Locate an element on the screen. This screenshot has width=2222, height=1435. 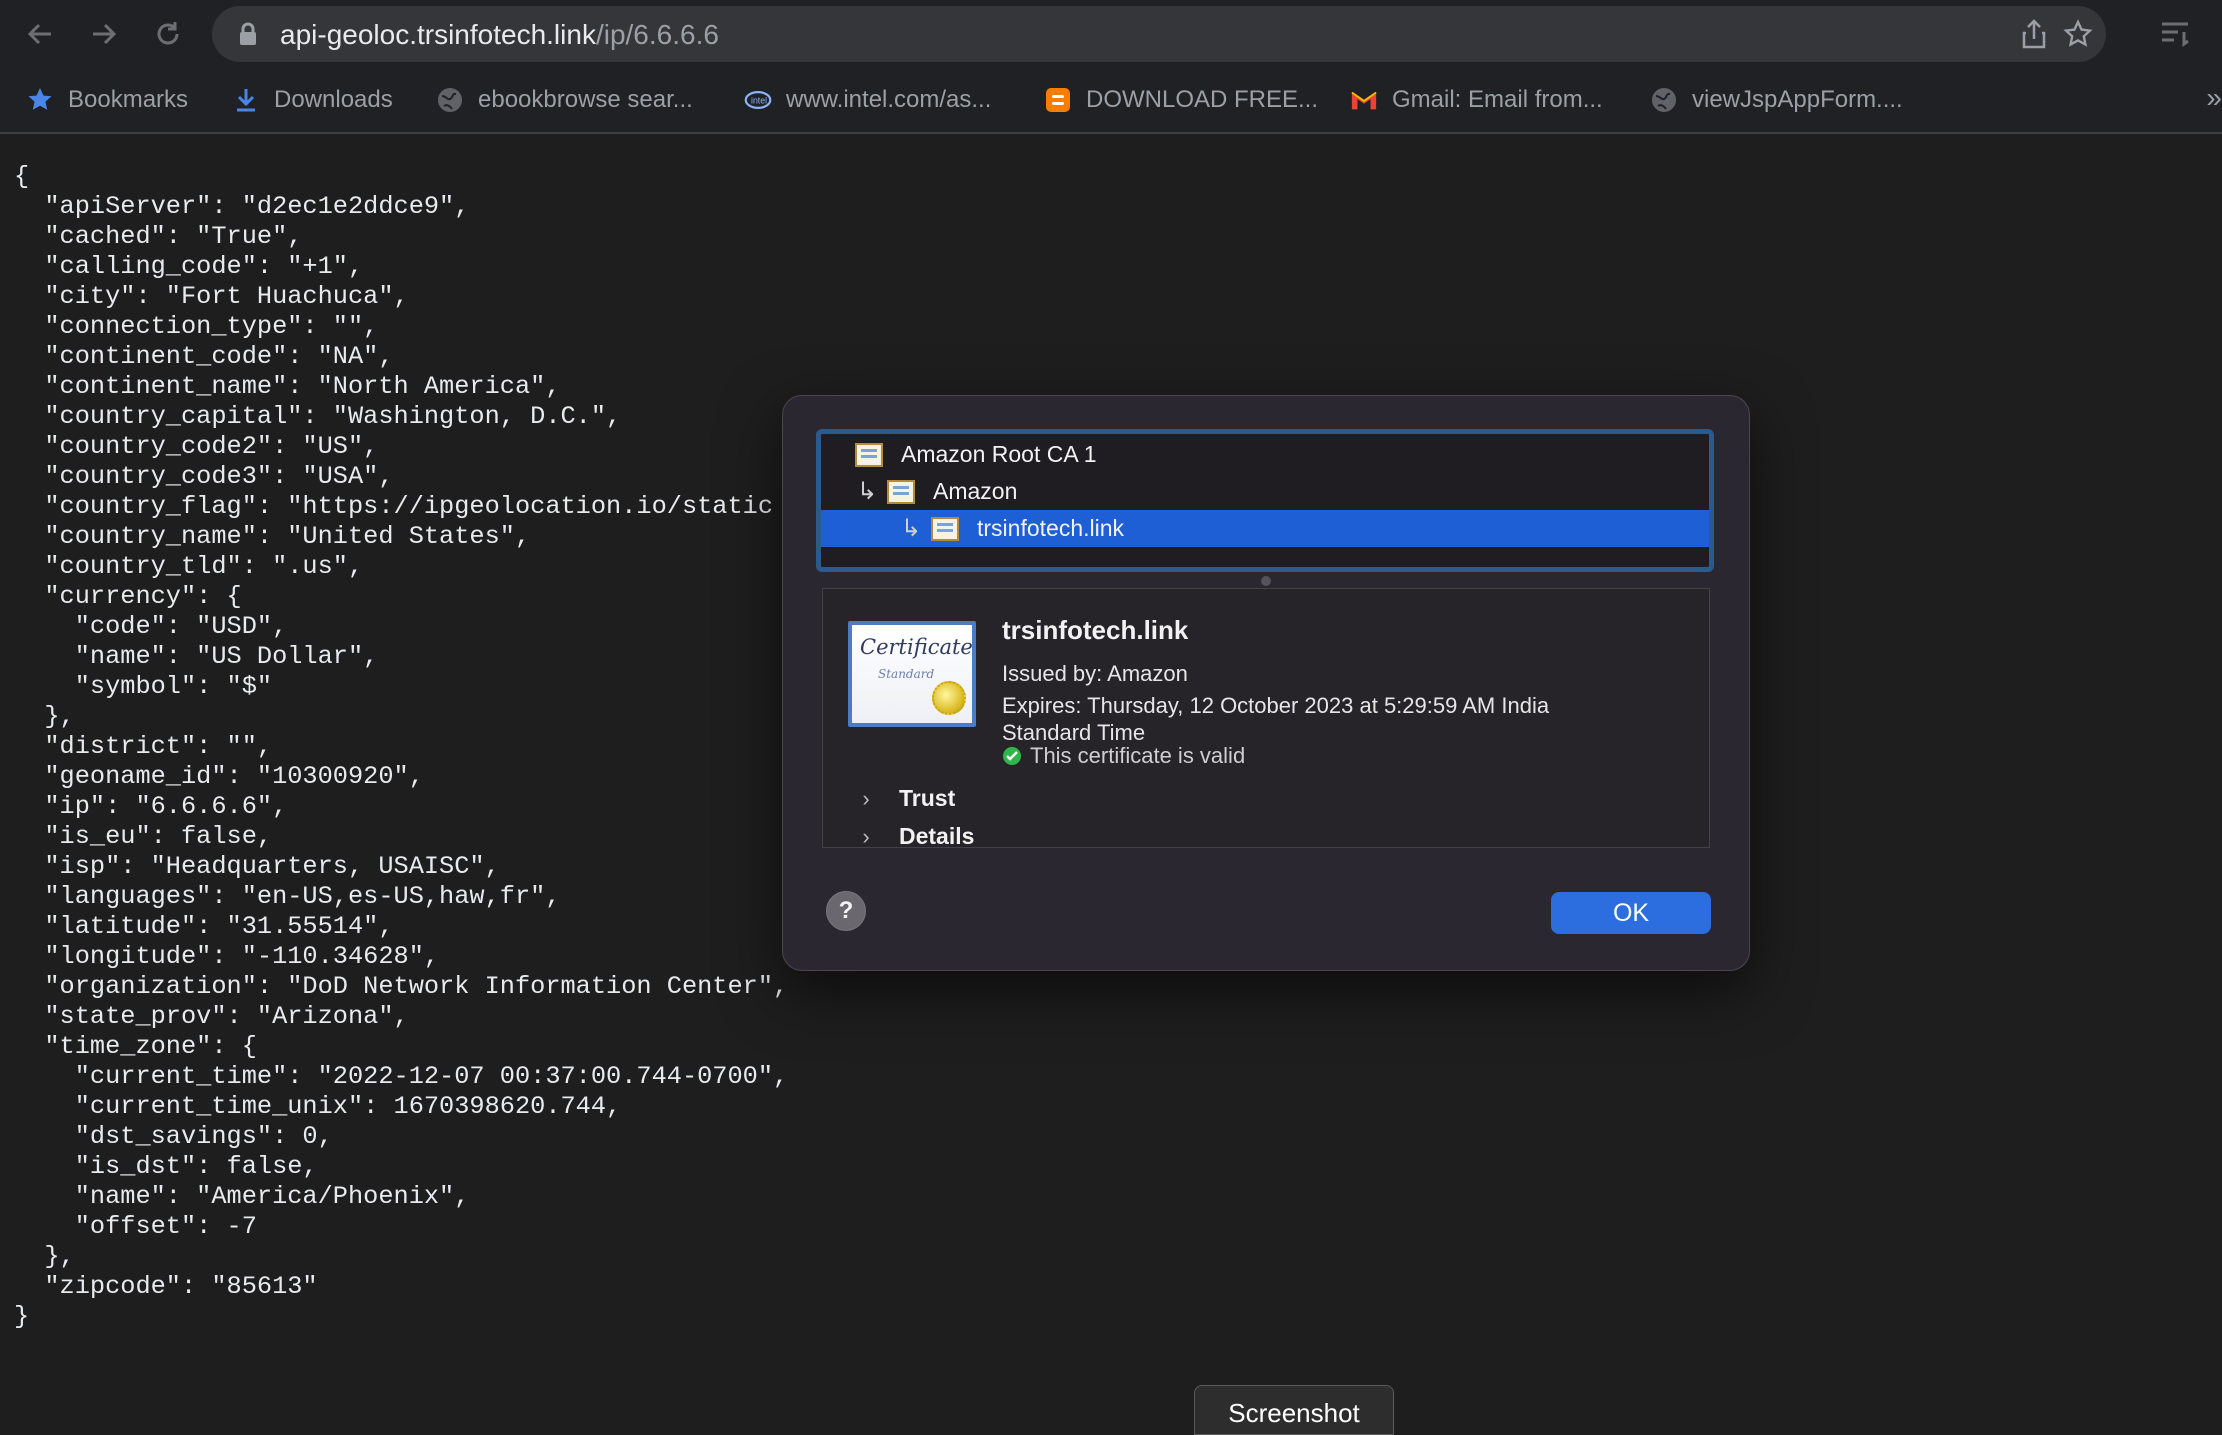
trust-label: Trust is located at coordinates (927, 798).